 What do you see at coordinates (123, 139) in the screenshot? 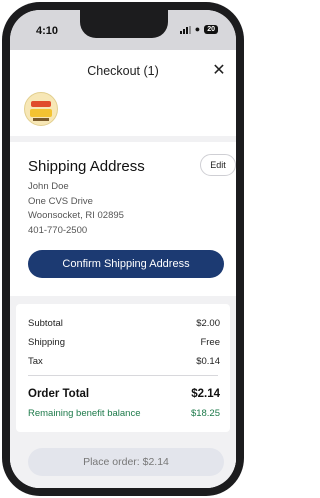
I see `divider` at bounding box center [123, 139].